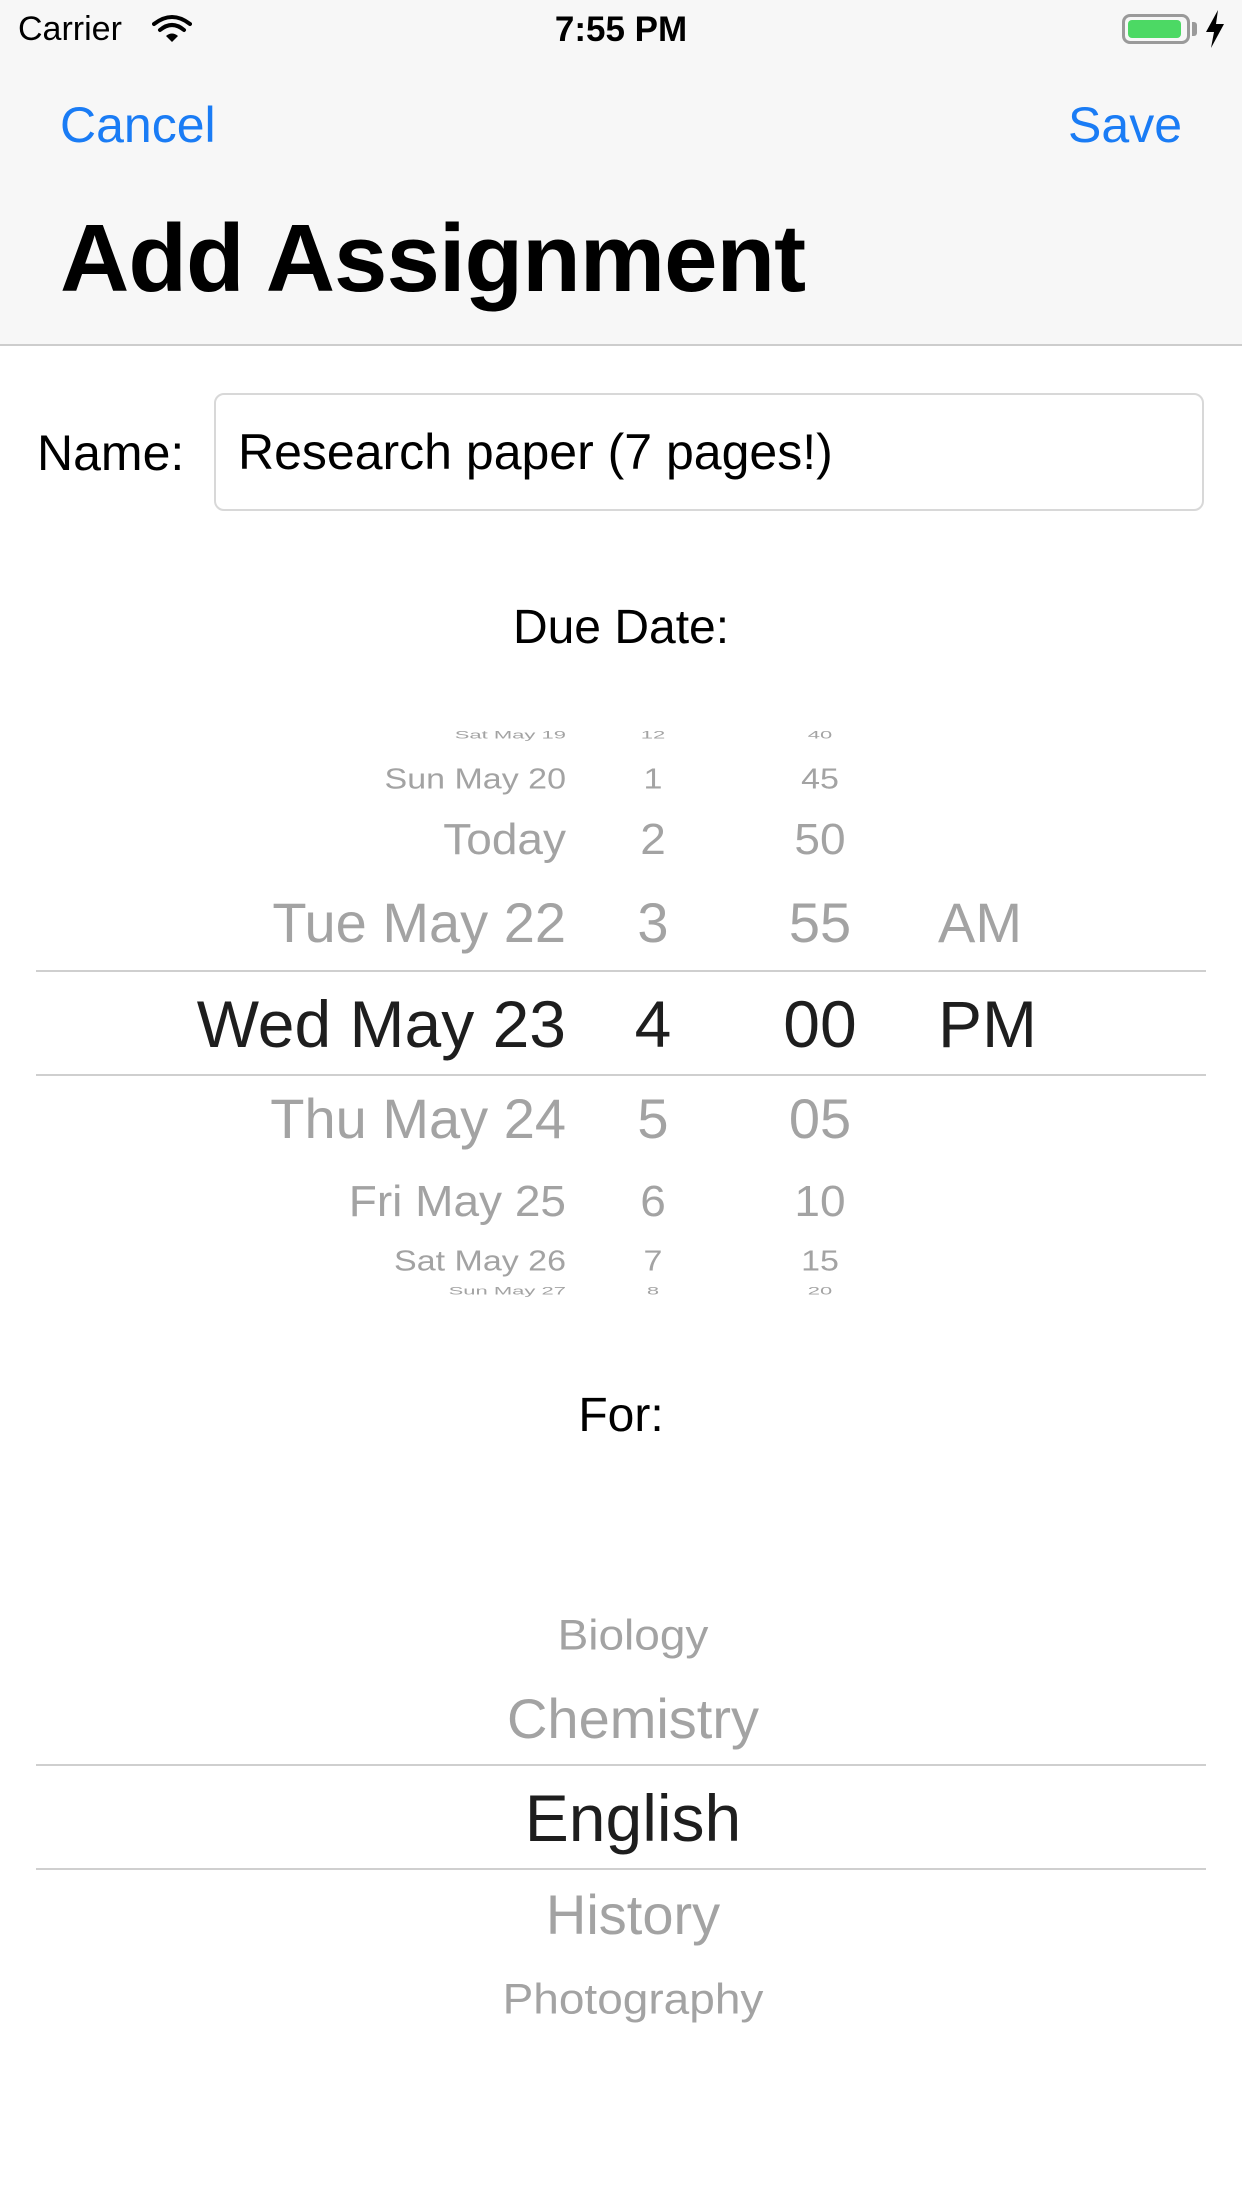  Describe the element at coordinates (653, 1291) in the screenshot. I see `hour-wheel-item: 8` at that location.